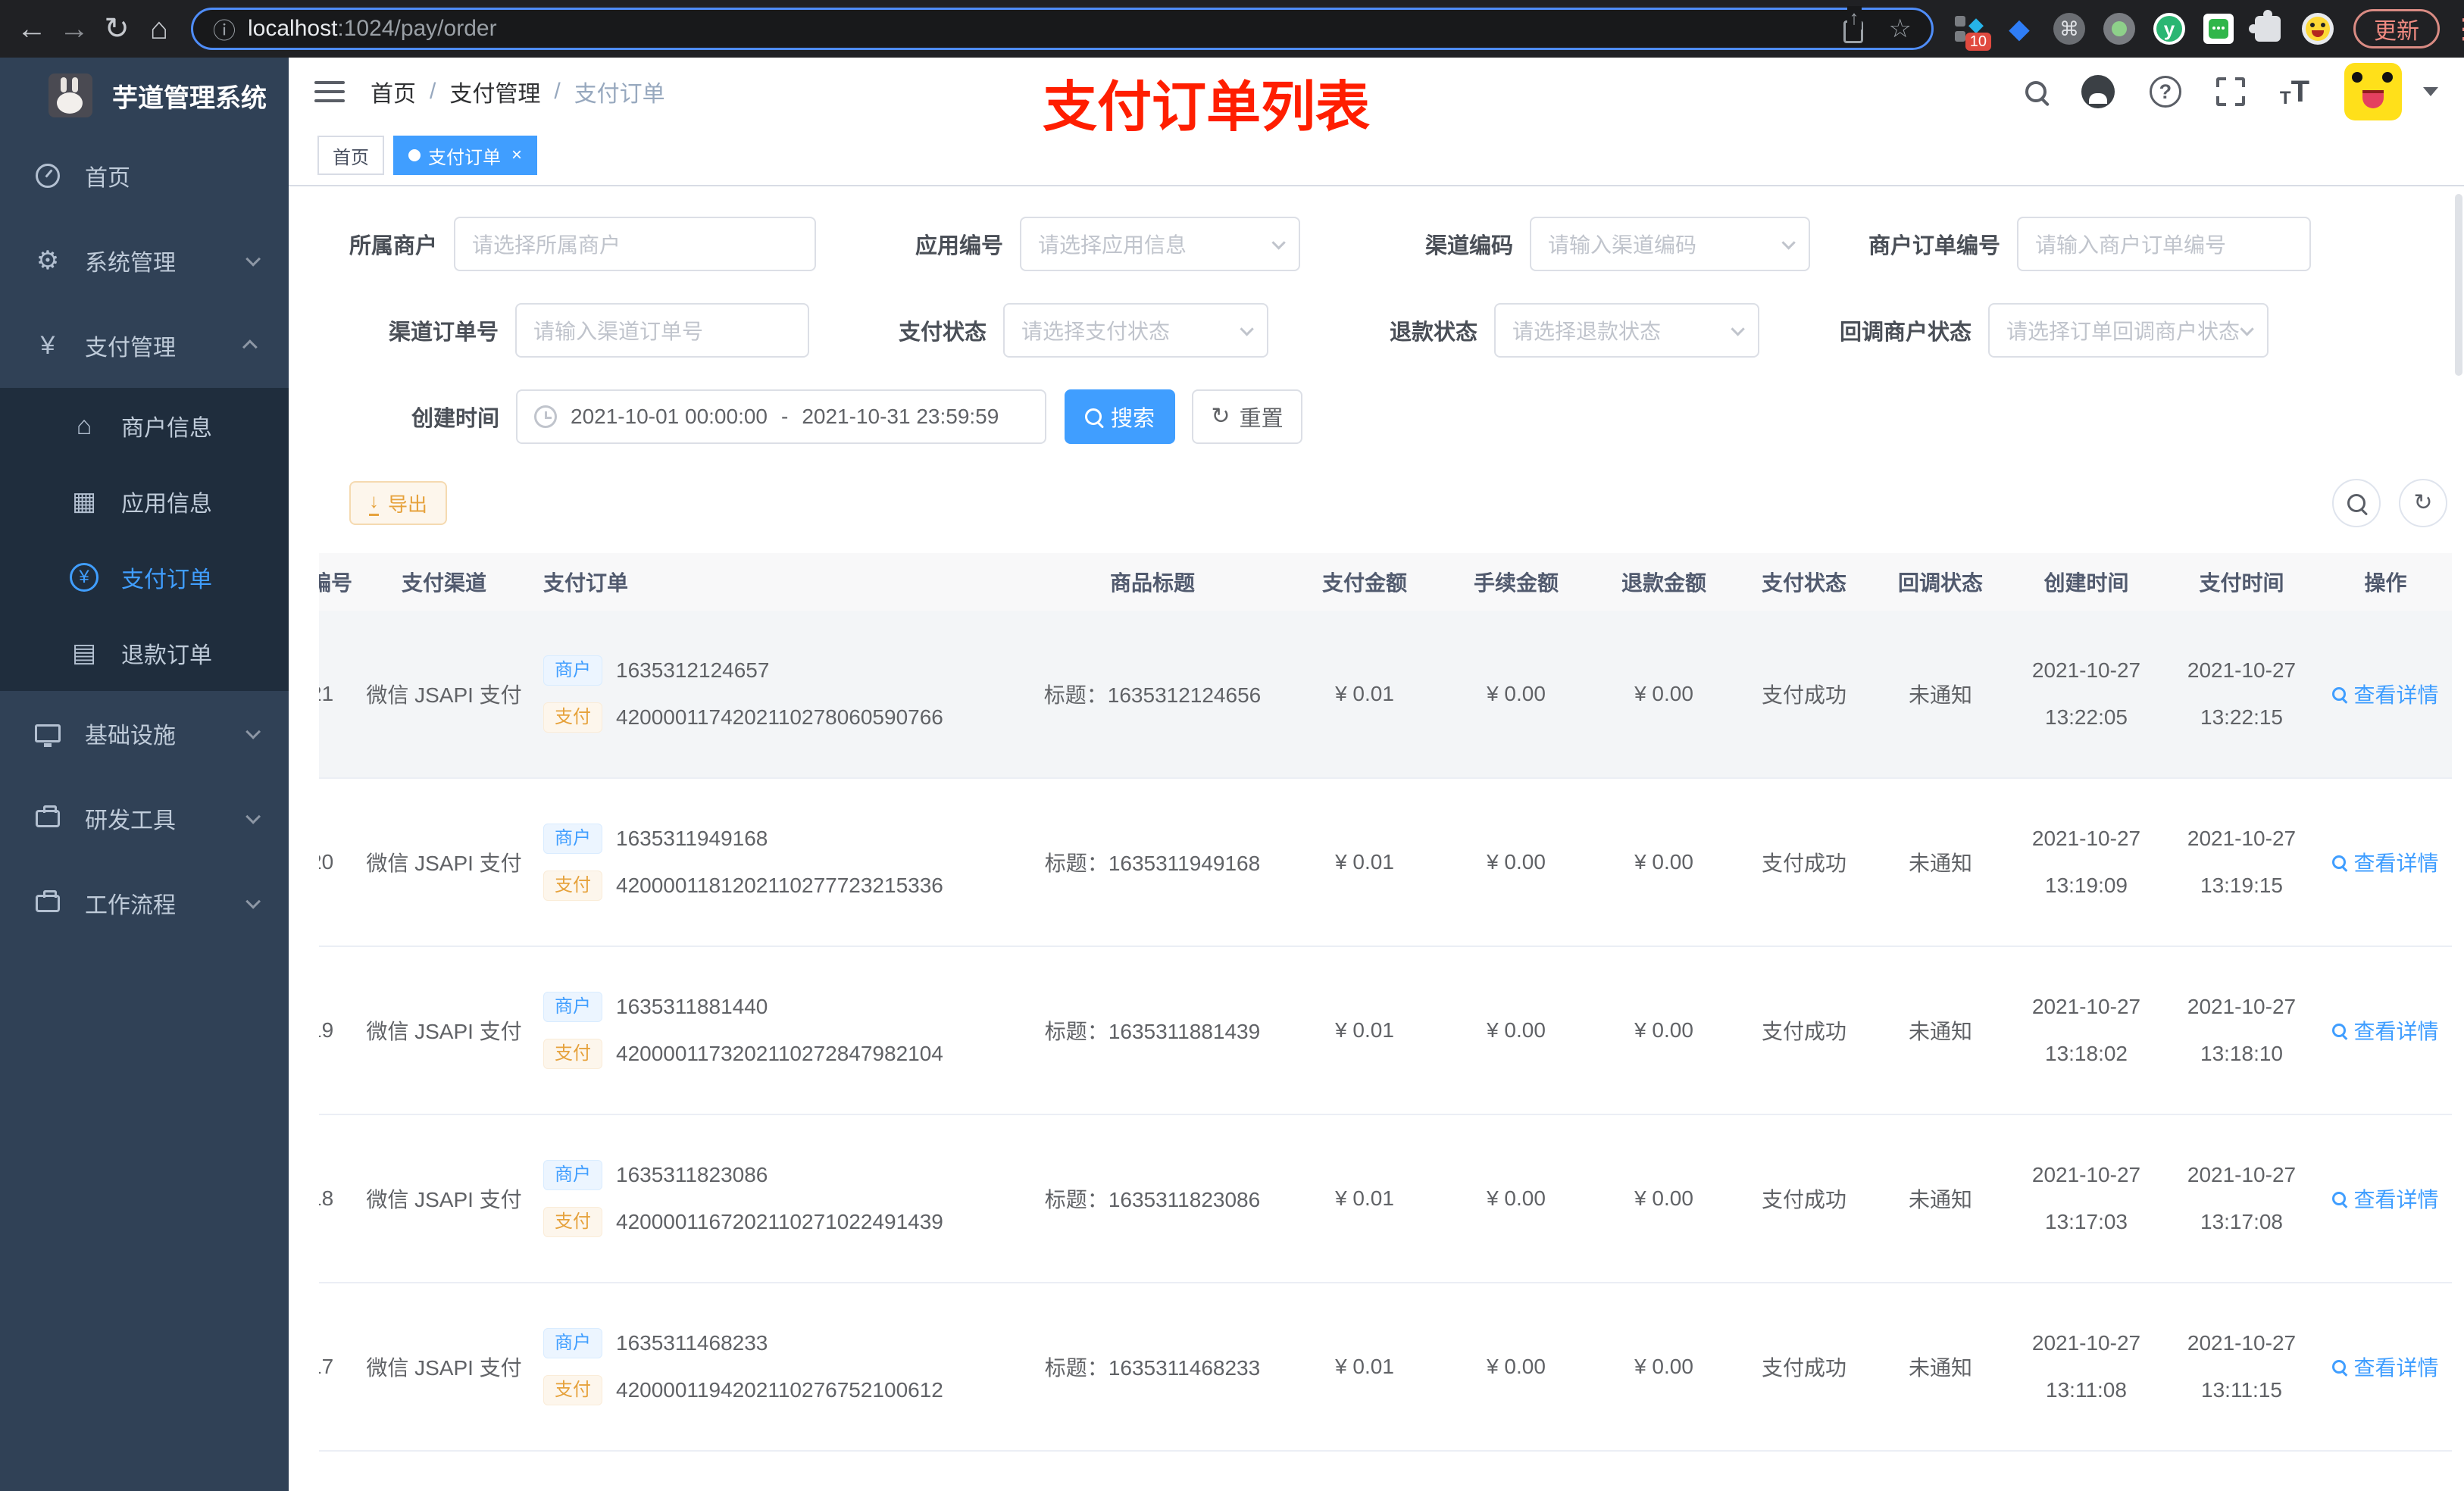  I want to click on logo-rabbit-image, so click(70, 95).